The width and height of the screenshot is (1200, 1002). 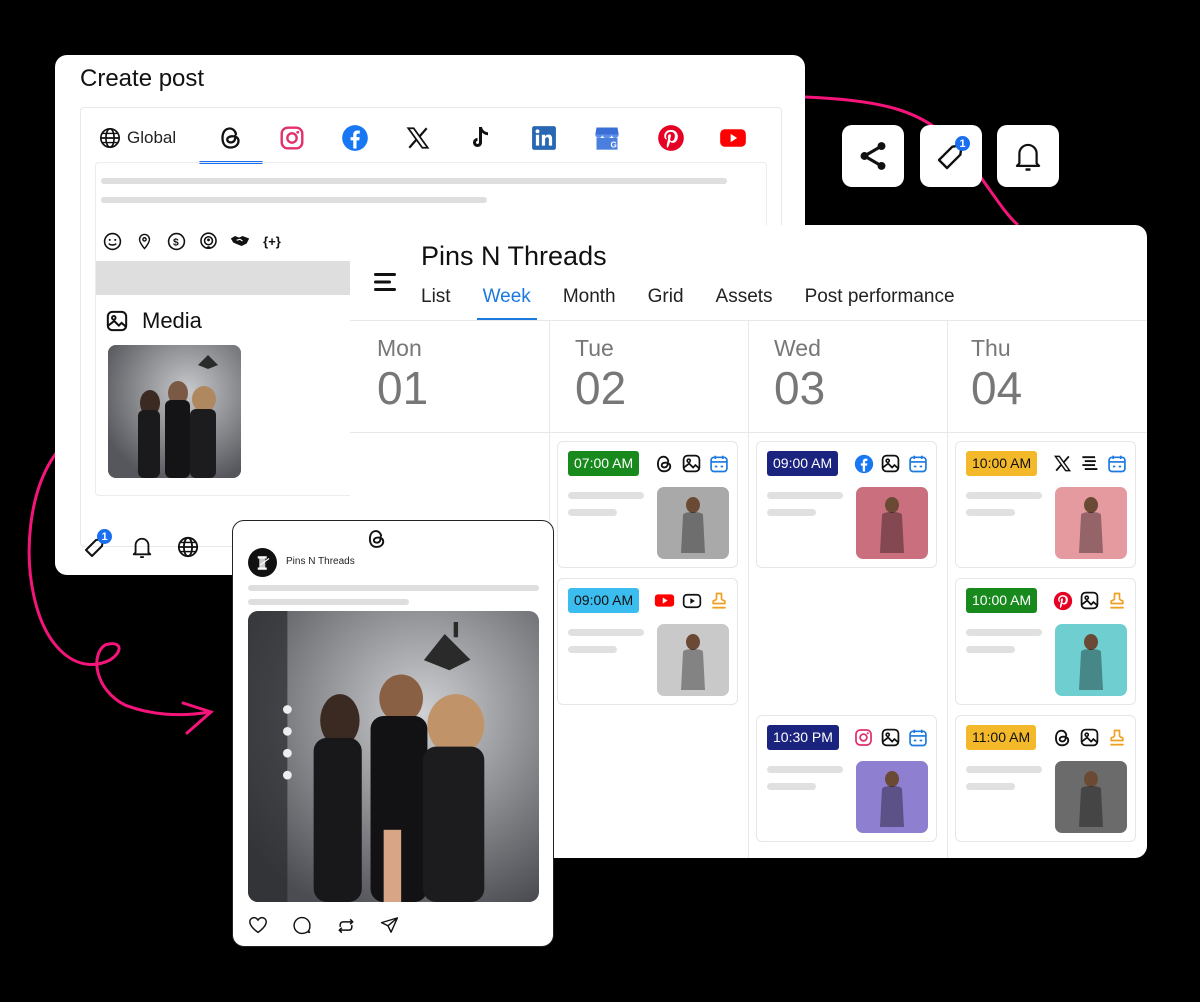 What do you see at coordinates (514, 256) in the screenshot?
I see `brand-name: Pins N Threads` at bounding box center [514, 256].